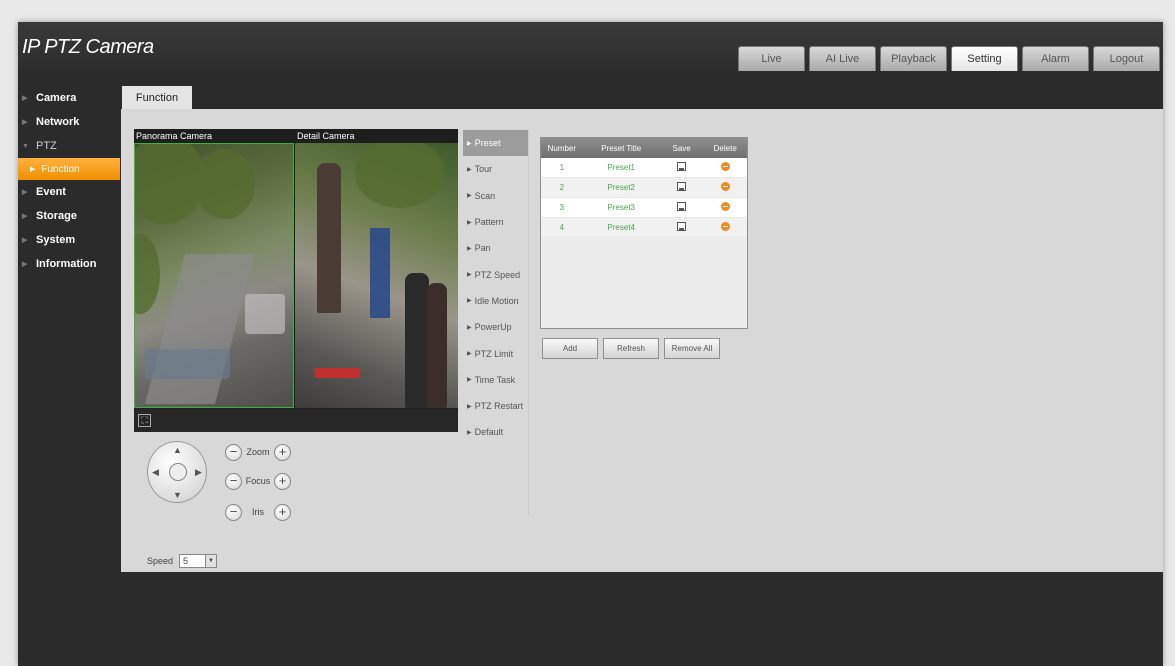 The width and height of the screenshot is (1175, 666). I want to click on nav-tab-logout: Logout, so click(1126, 58).